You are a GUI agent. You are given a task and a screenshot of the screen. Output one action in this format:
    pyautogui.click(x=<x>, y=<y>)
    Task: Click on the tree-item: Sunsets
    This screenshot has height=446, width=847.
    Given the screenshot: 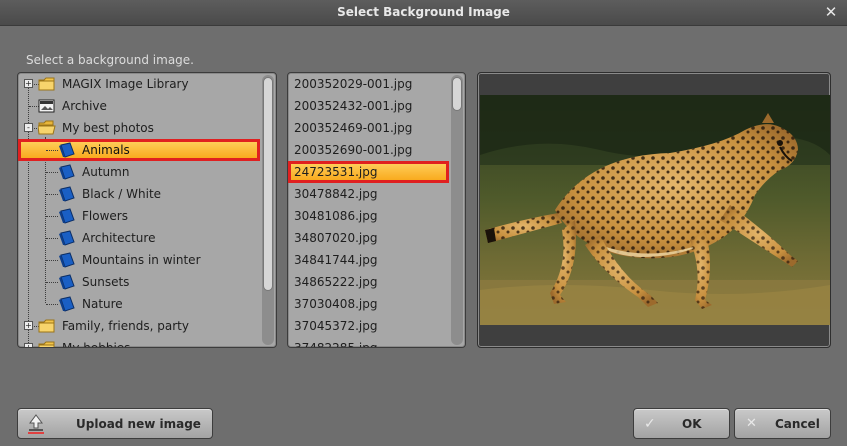 What is the action you would take?
    pyautogui.click(x=139, y=282)
    